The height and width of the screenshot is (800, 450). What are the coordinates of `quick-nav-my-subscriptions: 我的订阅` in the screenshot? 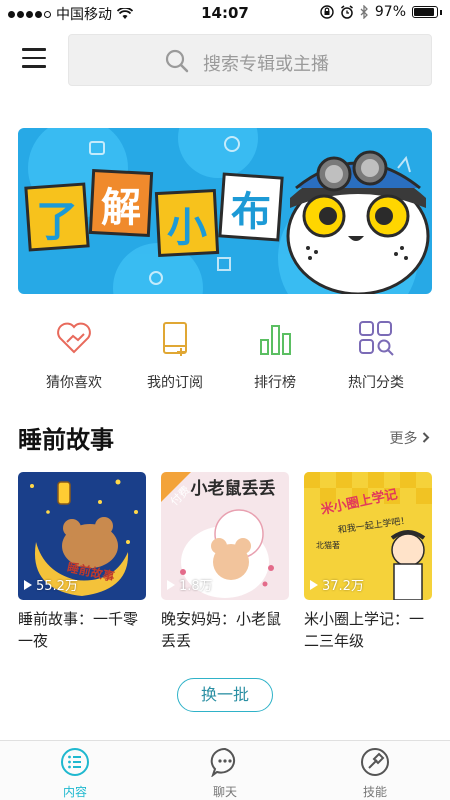 It's located at (175, 355).